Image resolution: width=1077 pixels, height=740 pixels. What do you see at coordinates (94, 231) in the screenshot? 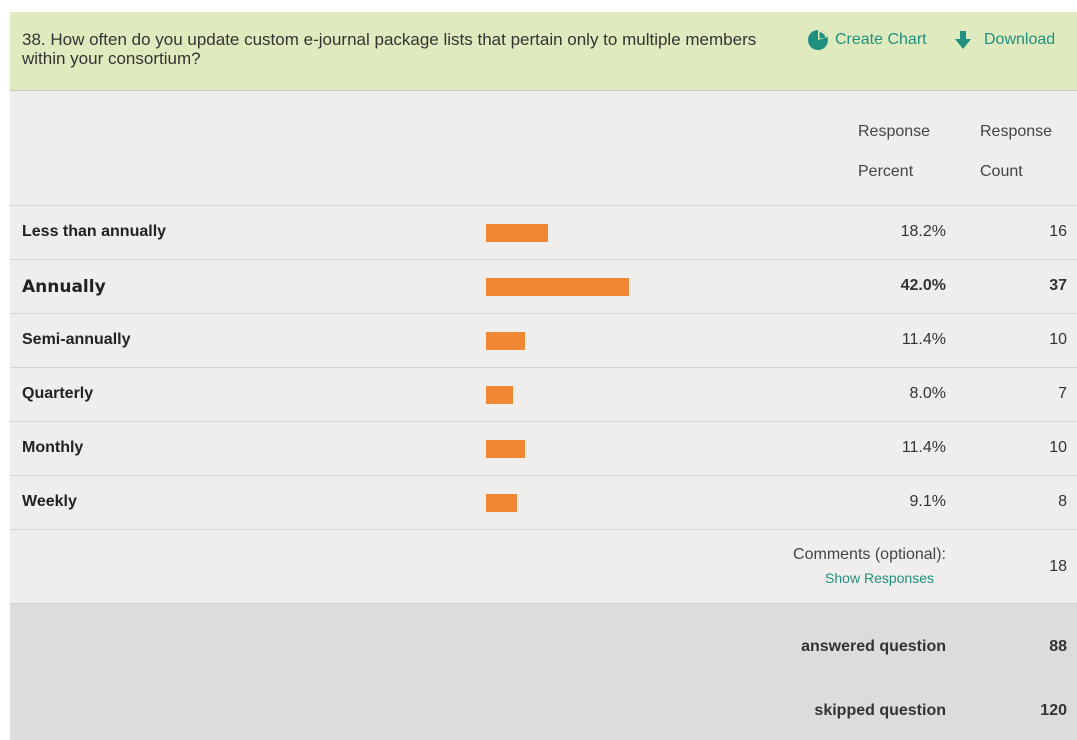
I see `answer-label: Less than annually` at bounding box center [94, 231].